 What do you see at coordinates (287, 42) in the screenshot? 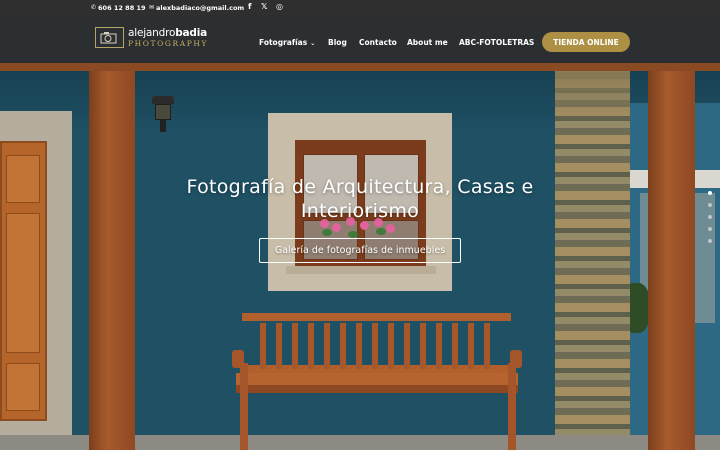
I see `nav-fotografias: Fotografías ⌄` at bounding box center [287, 42].